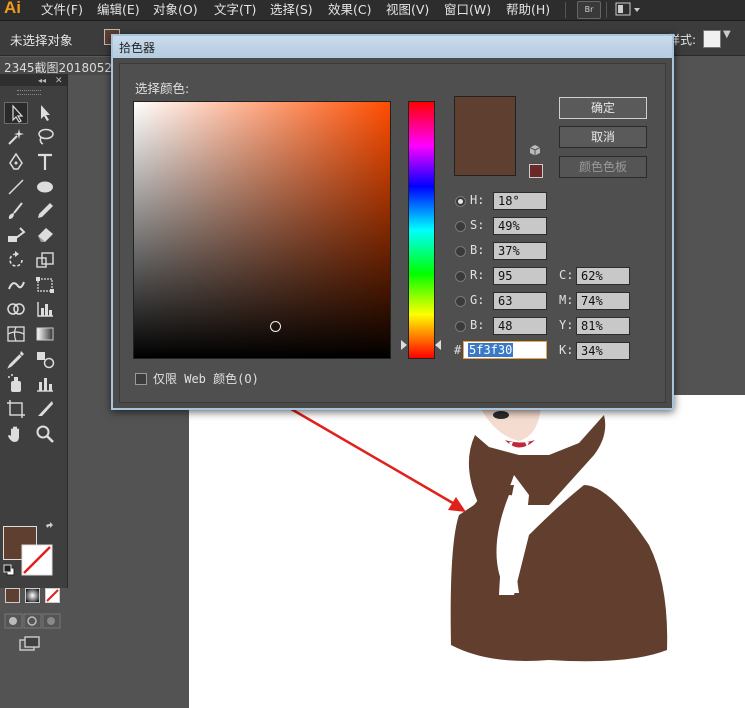  What do you see at coordinates (565, 10) in the screenshot?
I see `menu-separator` at bounding box center [565, 10].